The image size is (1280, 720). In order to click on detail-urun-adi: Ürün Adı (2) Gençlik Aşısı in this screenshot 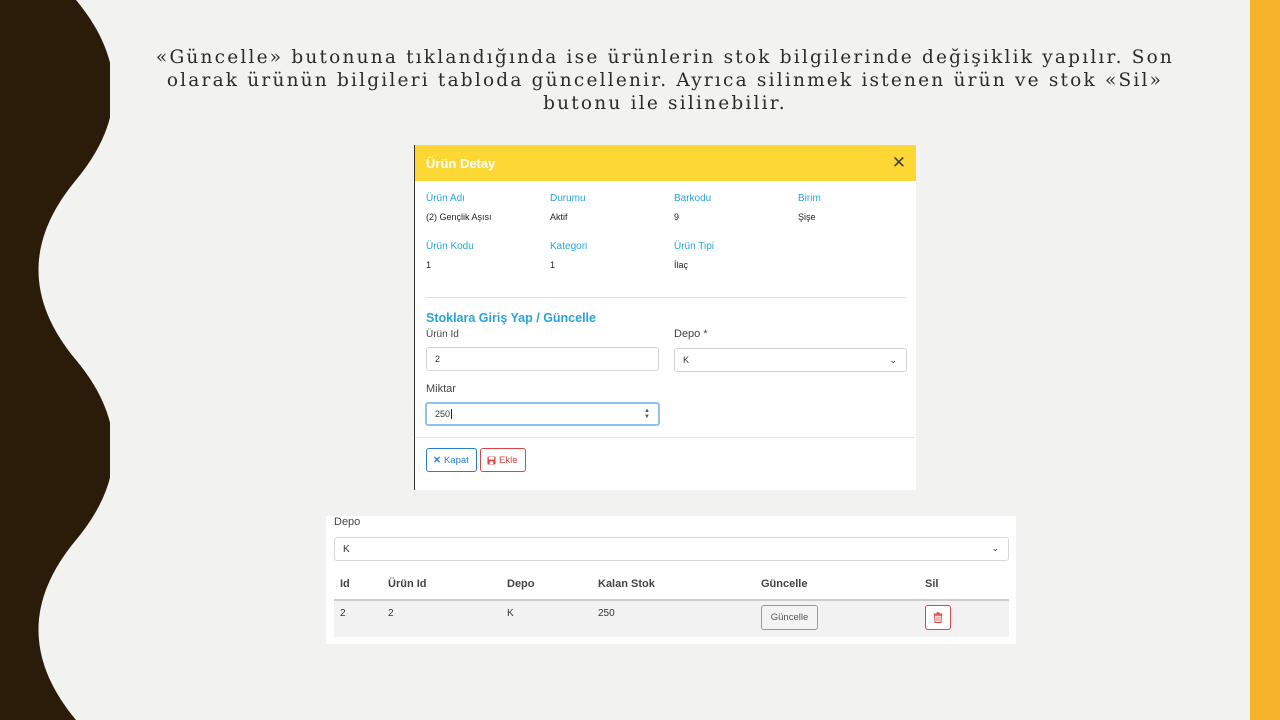, I will do `click(486, 207)`.